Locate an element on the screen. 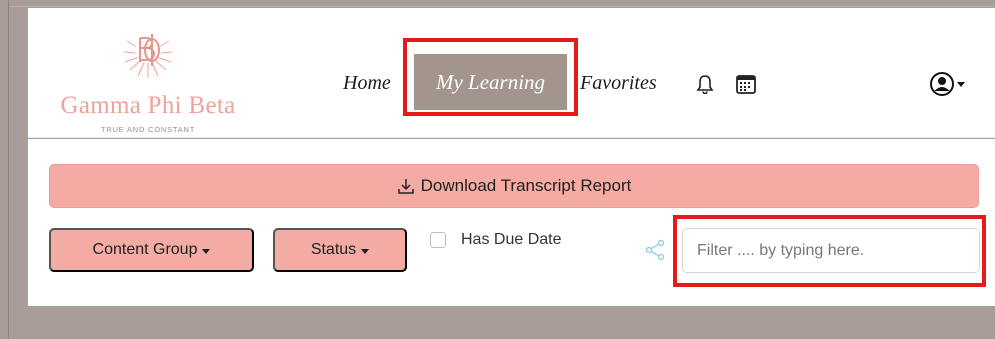 This screenshot has width=995, height=339. status-dropdown: Status is located at coordinates (340, 250).